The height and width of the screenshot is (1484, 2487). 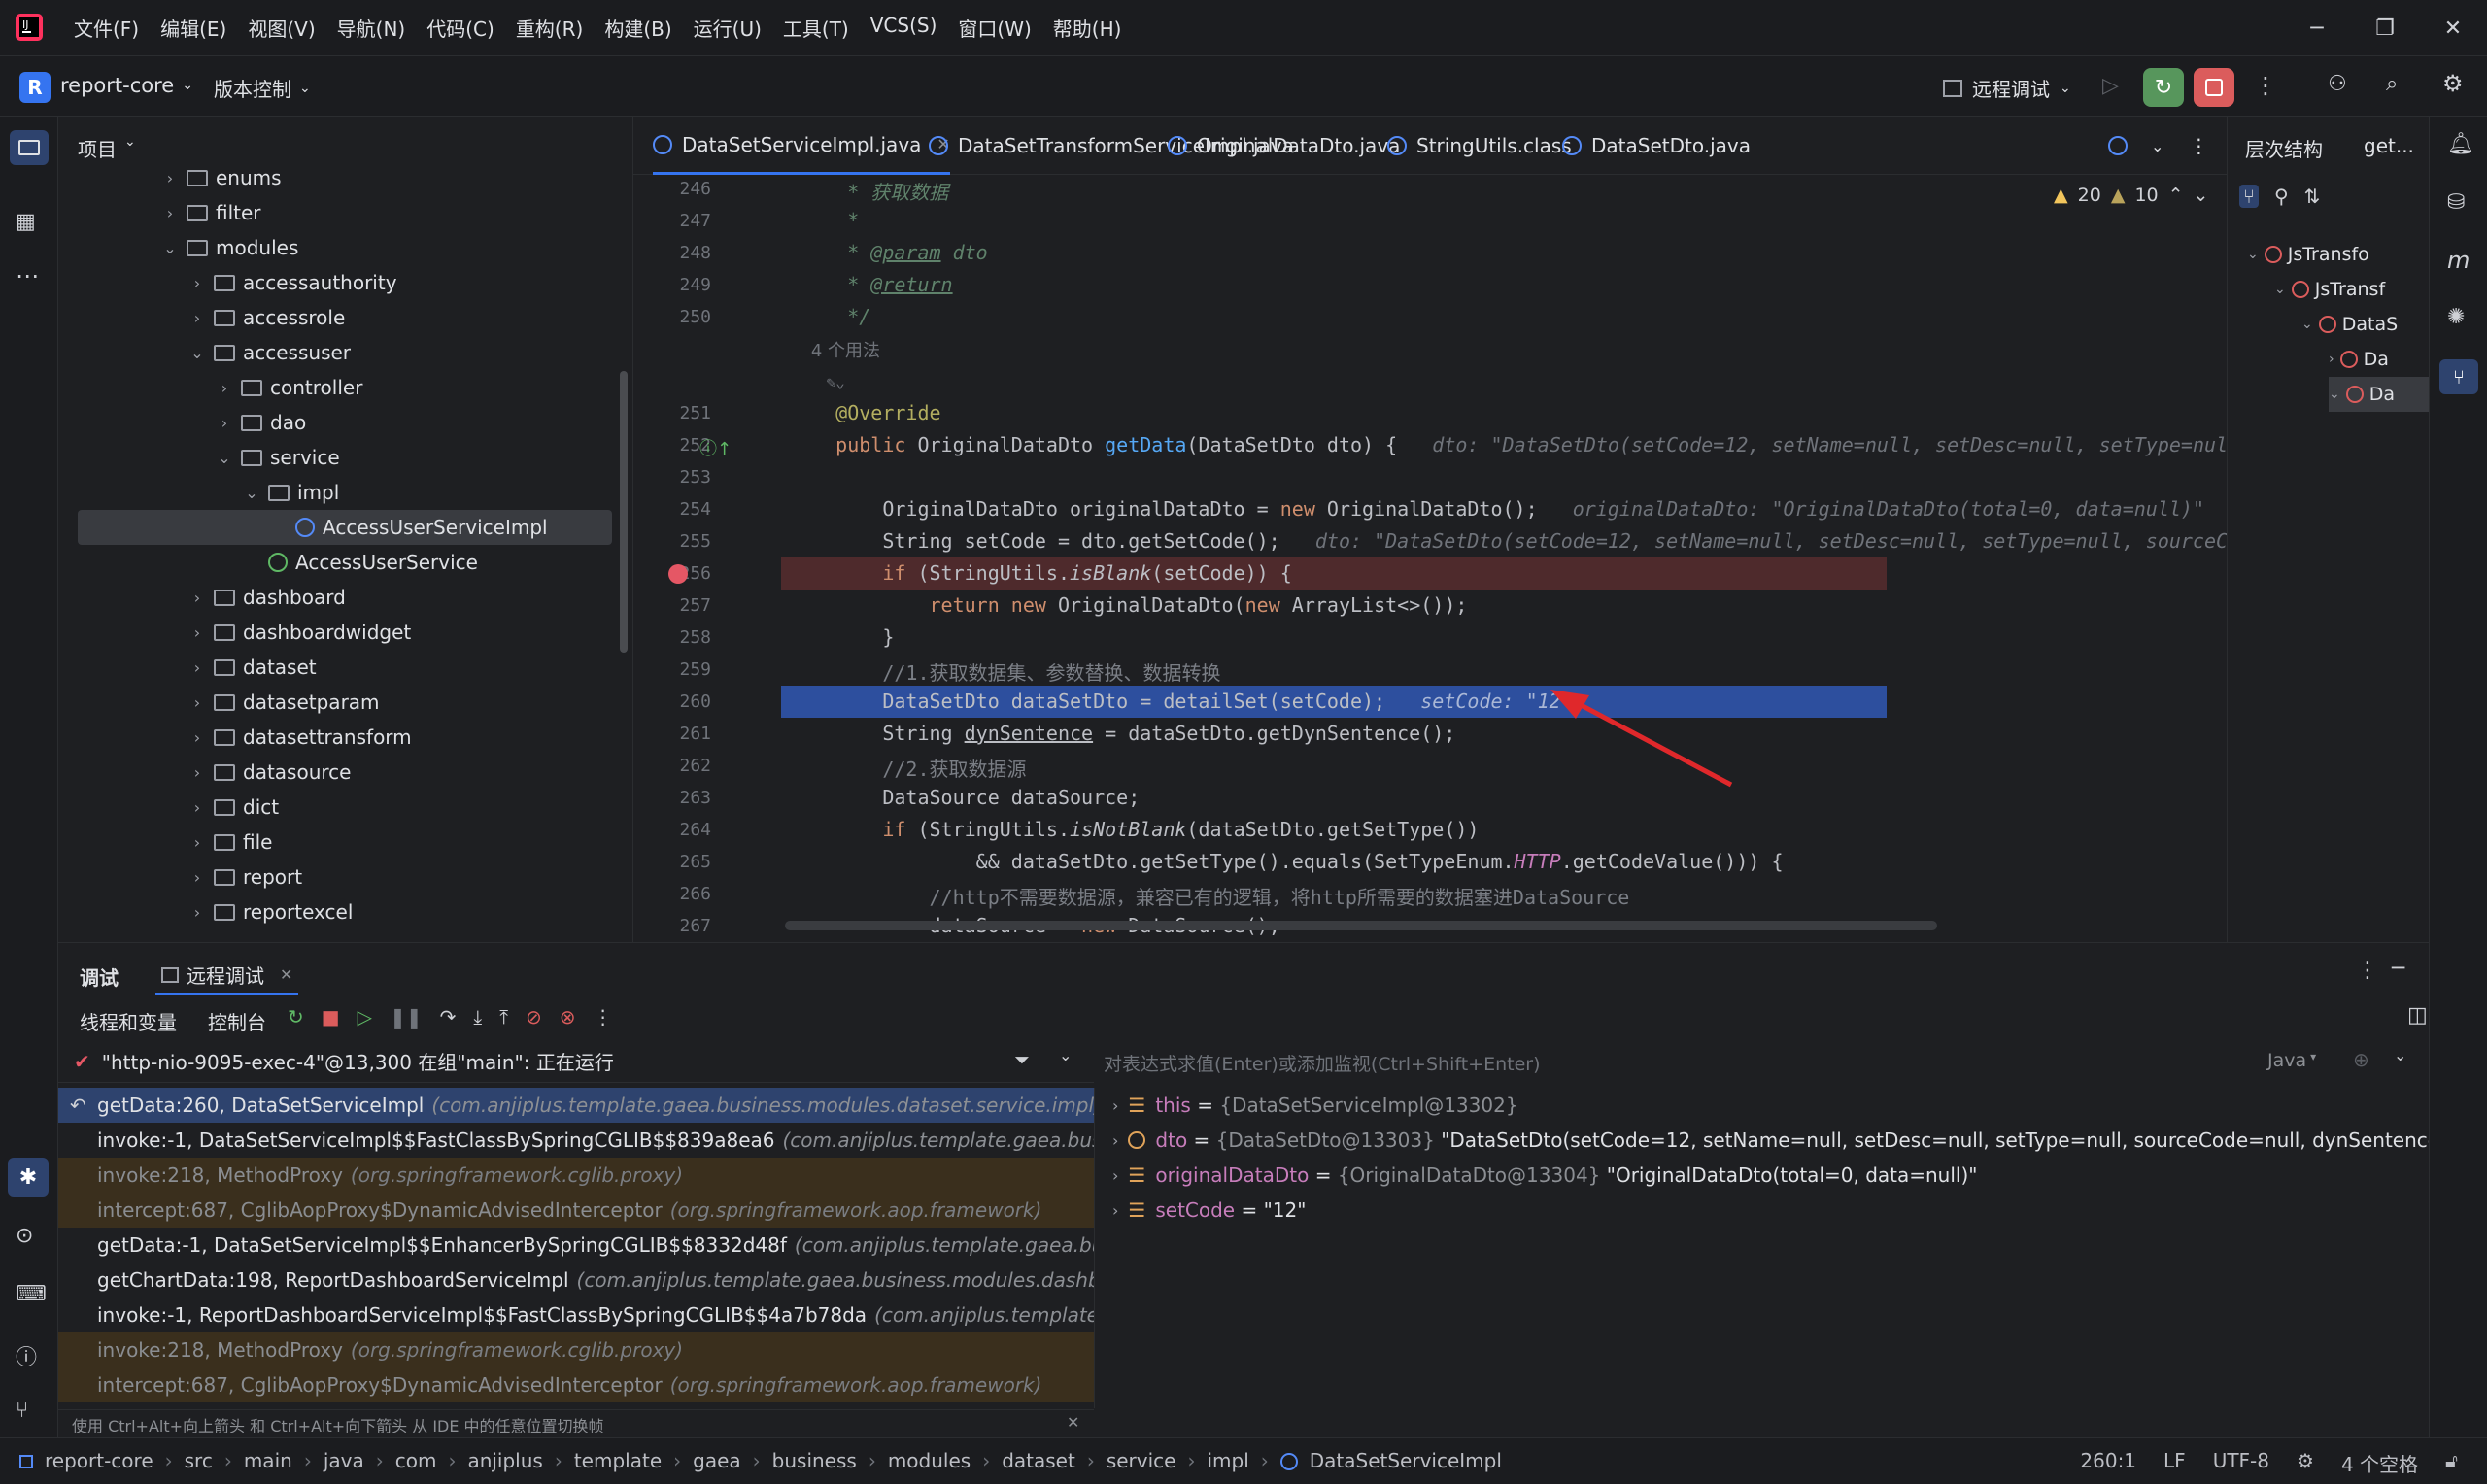 I want to click on tree-item: › report, so click(x=245, y=877).